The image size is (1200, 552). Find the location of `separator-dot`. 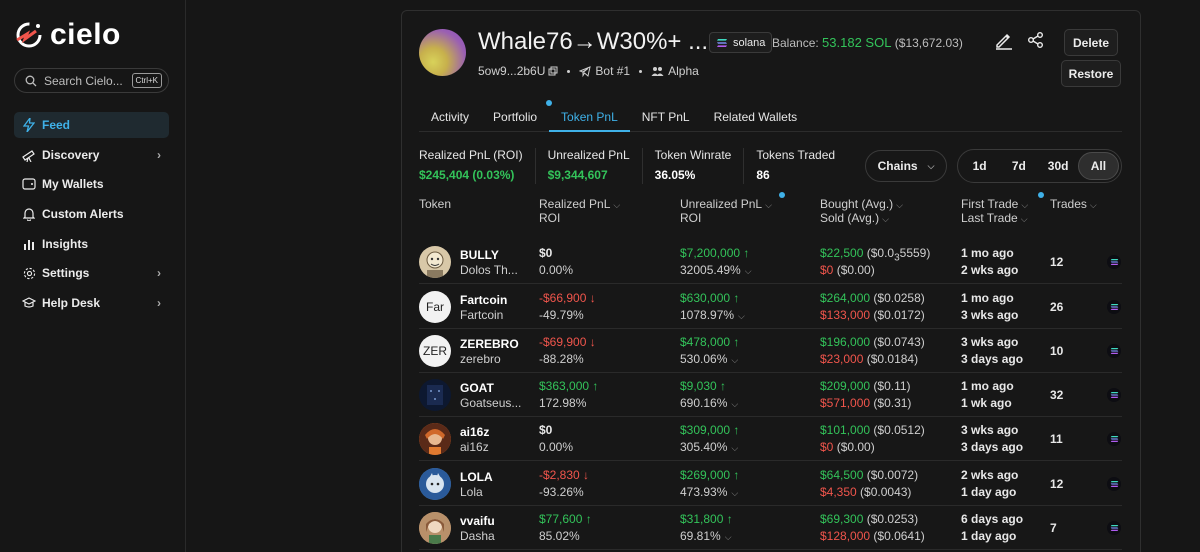

separator-dot is located at coordinates (569, 71).